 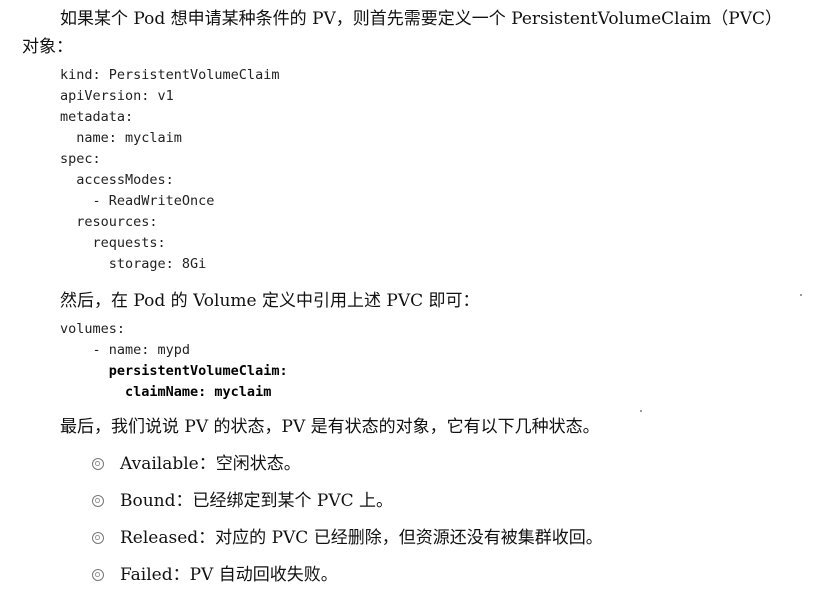 What do you see at coordinates (270, 301) in the screenshot?
I see `volume-intro-paragraph: 然后，在 Pod 的 Volume 定义中引用上述 PVC 即可：` at bounding box center [270, 301].